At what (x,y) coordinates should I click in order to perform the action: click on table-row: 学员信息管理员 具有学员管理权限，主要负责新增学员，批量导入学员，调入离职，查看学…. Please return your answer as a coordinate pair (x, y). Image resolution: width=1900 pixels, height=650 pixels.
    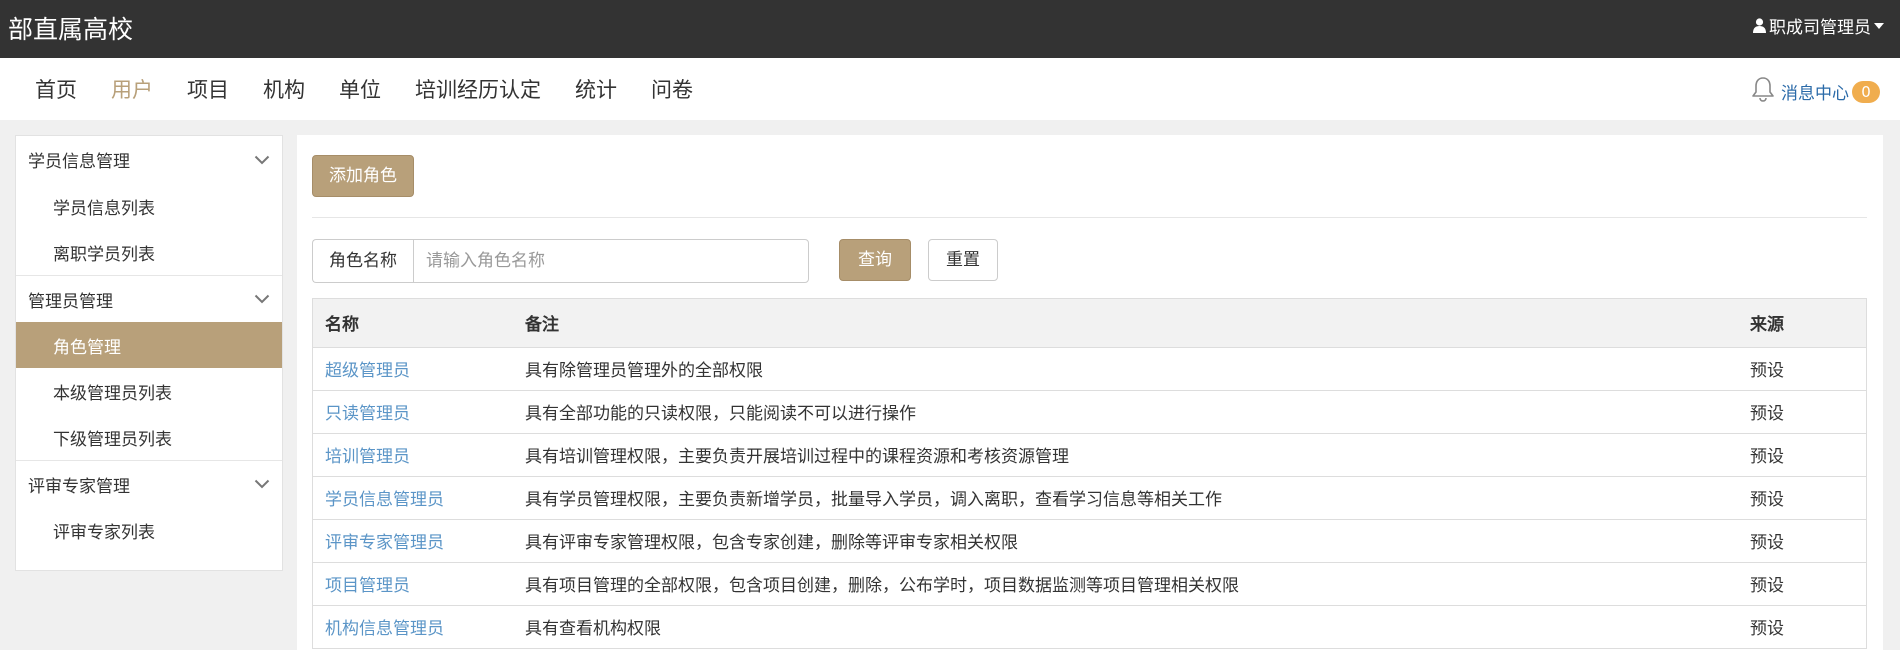
    Looking at the image, I should click on (1089, 497).